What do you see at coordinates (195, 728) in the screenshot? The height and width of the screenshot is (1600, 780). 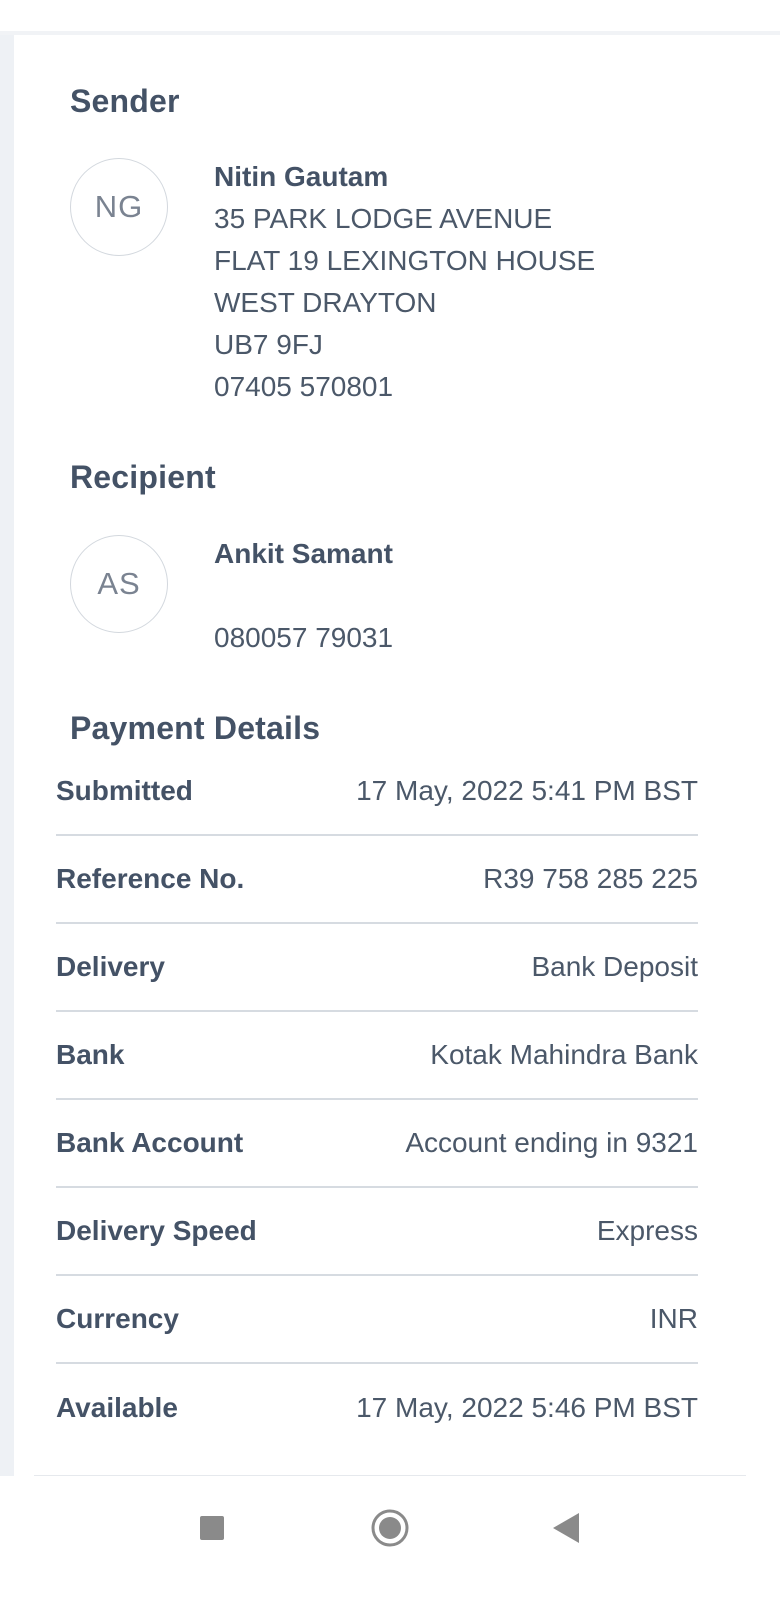 I see `payment-details-heading: Payment Details` at bounding box center [195, 728].